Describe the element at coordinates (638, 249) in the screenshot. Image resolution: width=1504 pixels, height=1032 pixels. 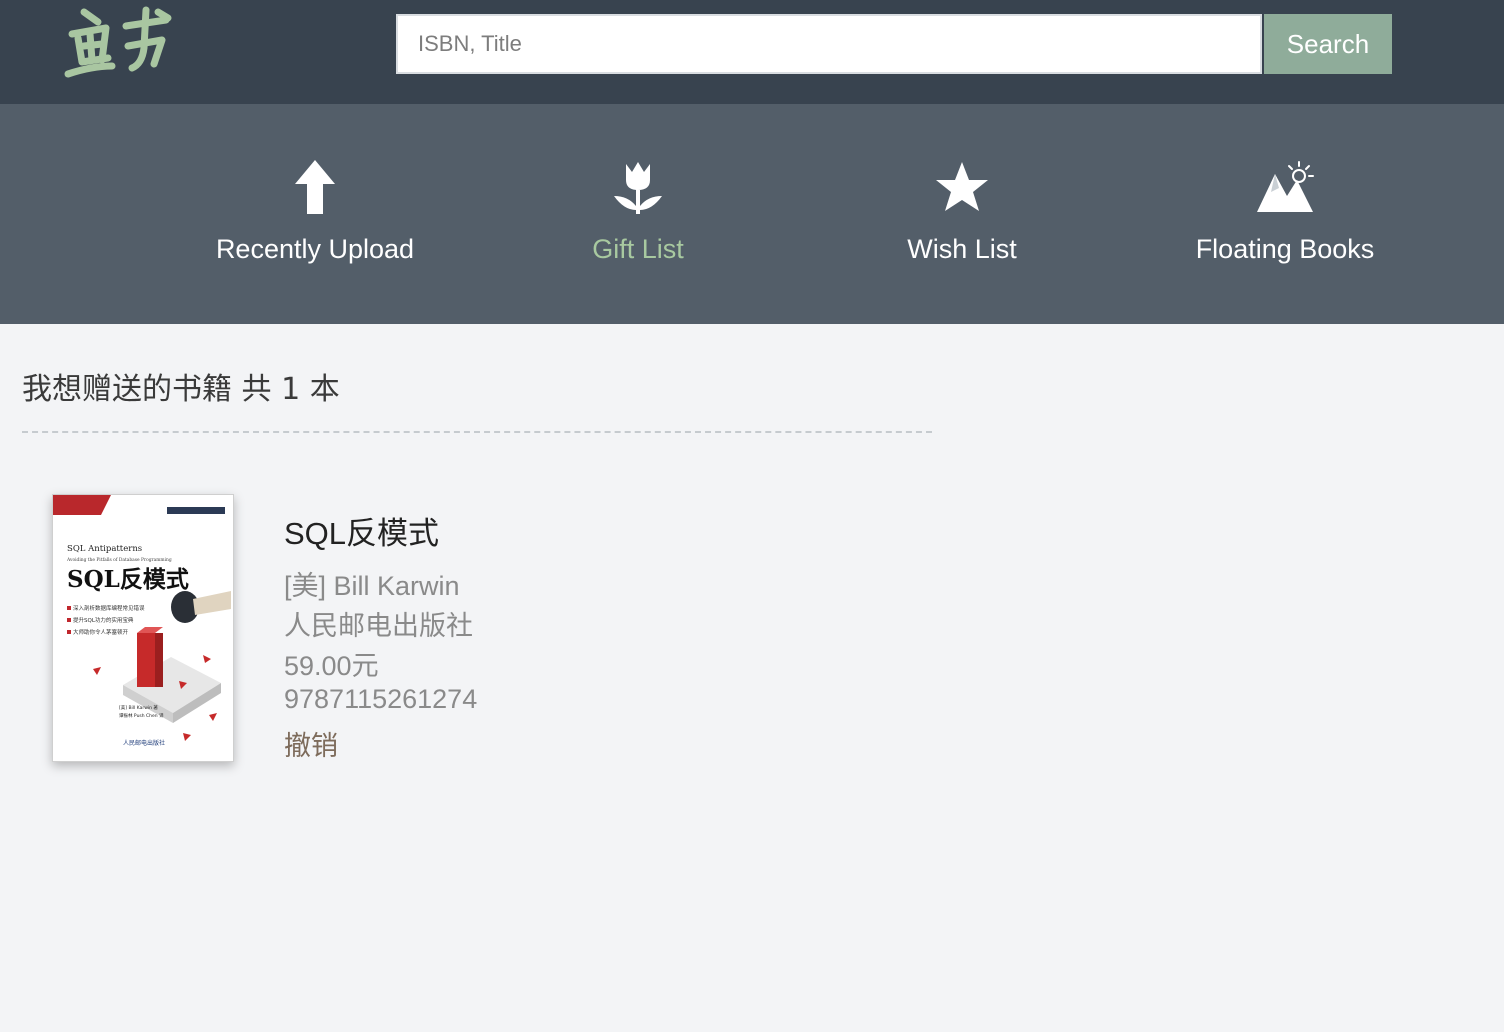
I see `nav-label-gift-list: Gift List` at that location.